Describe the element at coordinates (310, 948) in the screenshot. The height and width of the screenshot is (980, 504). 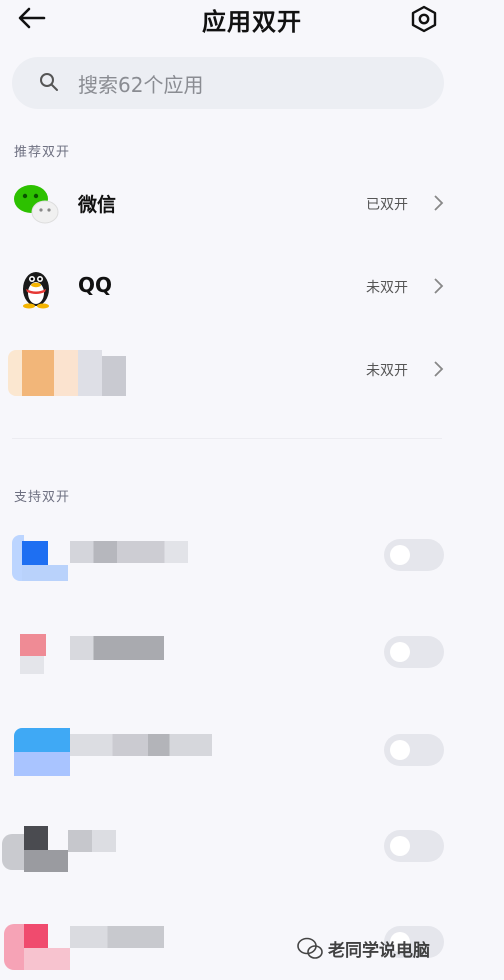
I see `watermark-icon` at that location.